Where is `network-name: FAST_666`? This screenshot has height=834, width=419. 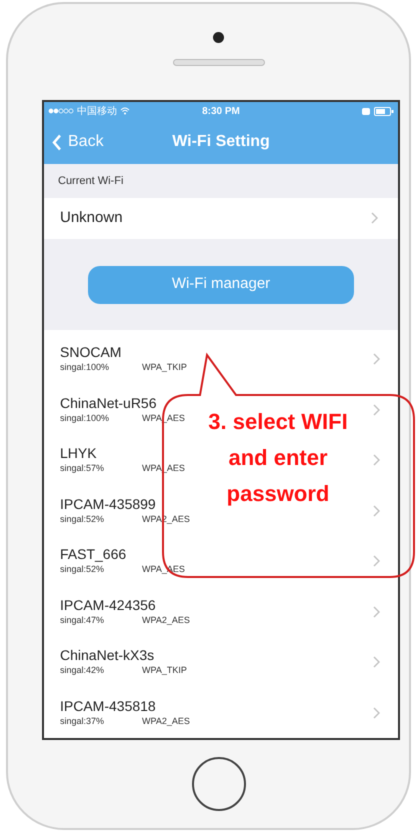 network-name: FAST_666 is located at coordinates (122, 554).